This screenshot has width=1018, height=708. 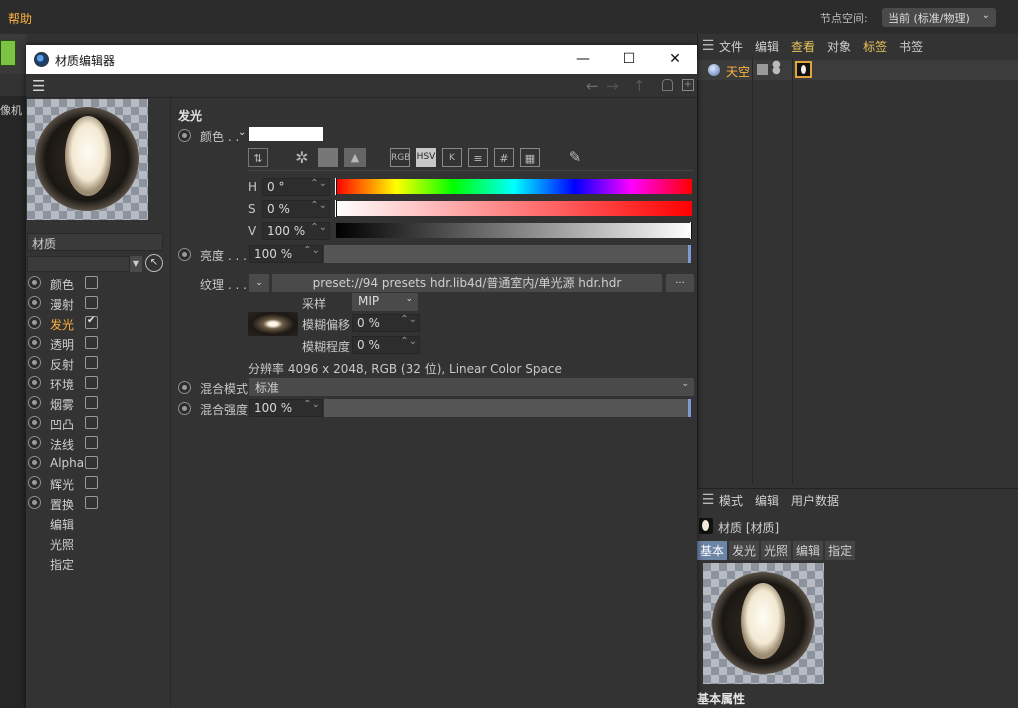 I want to click on tab-editor: 编辑, so click(x=808, y=550).